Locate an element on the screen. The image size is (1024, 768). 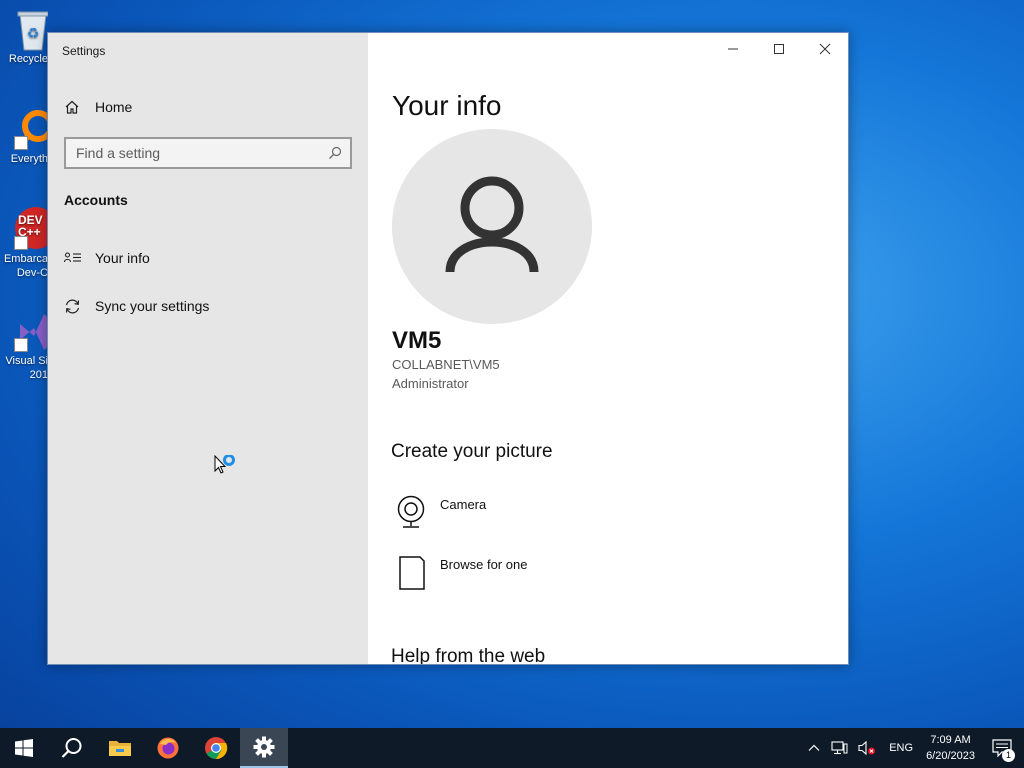
search-input is located at coordinates (202, 153).